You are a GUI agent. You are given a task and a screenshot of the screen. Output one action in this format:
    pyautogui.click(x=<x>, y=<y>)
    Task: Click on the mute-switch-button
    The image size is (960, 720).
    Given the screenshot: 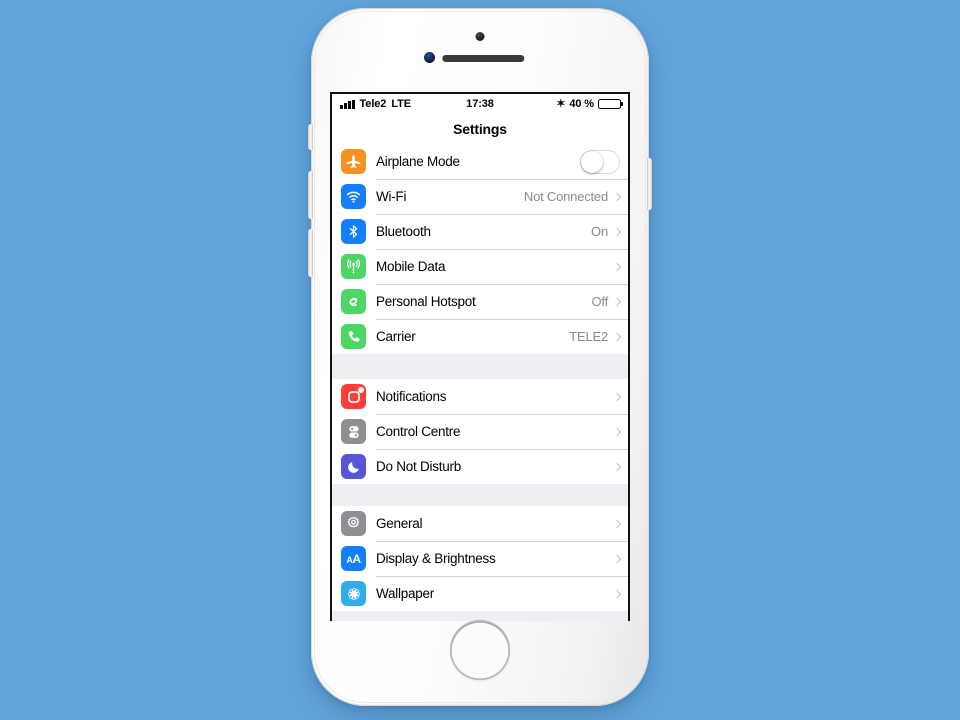 What is the action you would take?
    pyautogui.click(x=310, y=137)
    